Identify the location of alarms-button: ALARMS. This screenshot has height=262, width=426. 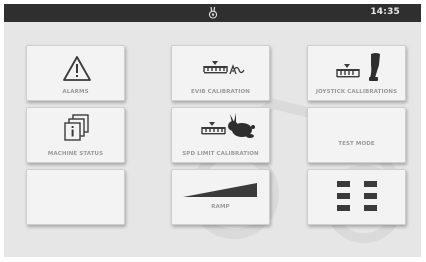
(75, 73).